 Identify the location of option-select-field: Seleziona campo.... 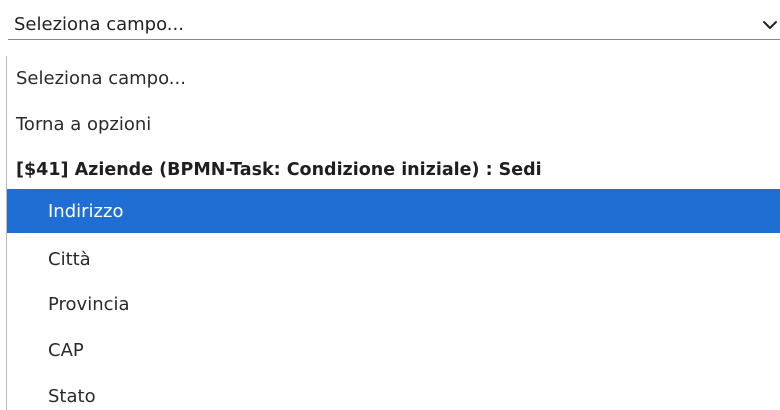
(393, 78).